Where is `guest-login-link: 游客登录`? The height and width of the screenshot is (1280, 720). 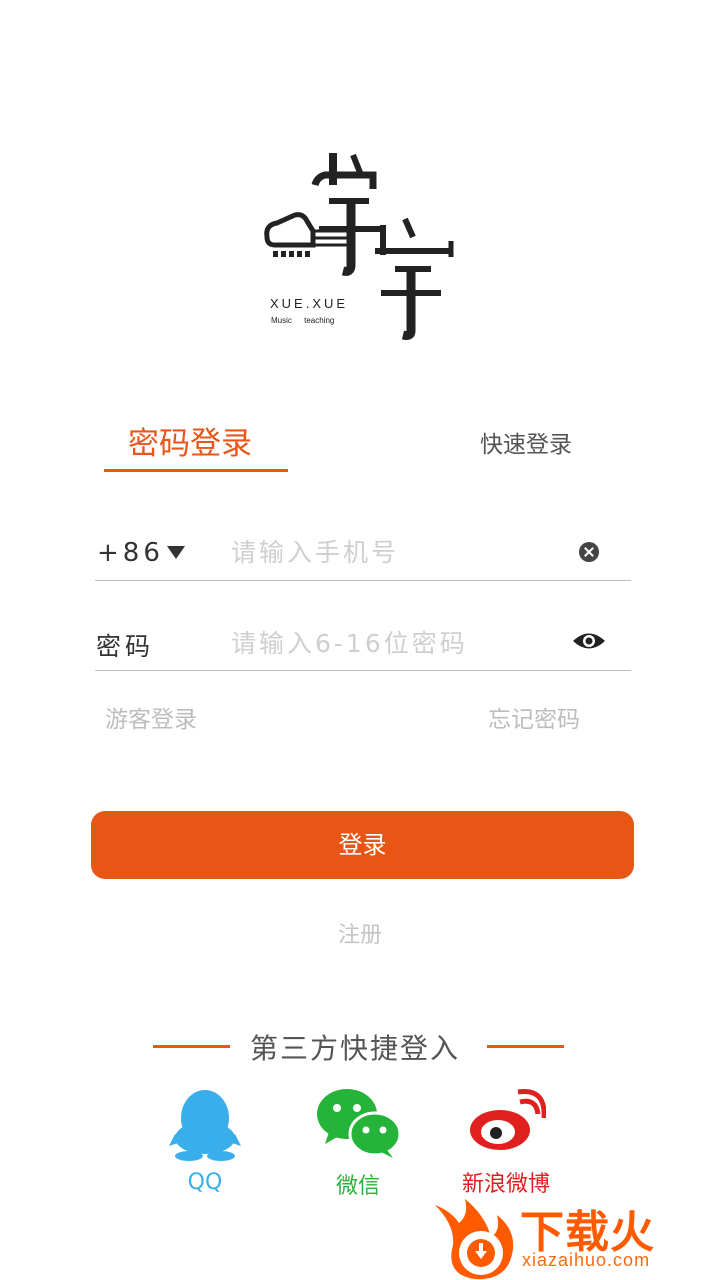 guest-login-link: 游客登录 is located at coordinates (151, 717).